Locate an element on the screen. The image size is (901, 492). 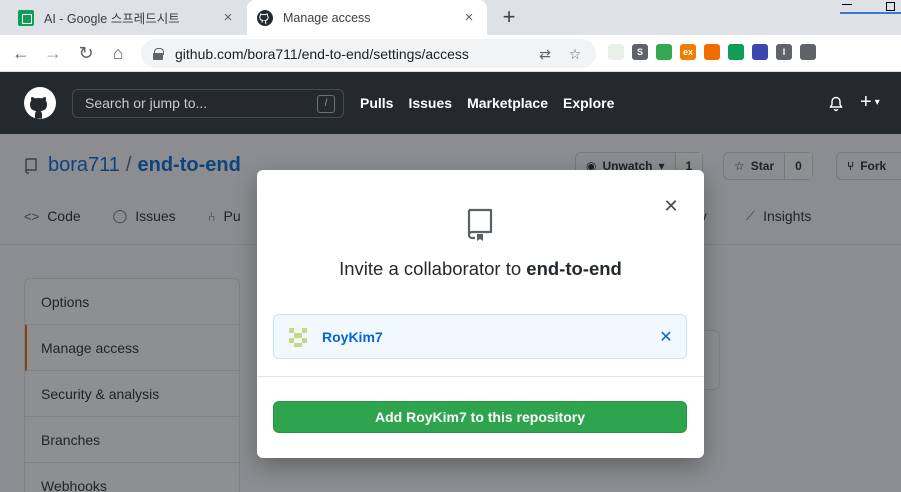
reload-icon: ↻ is located at coordinates (86, 53).